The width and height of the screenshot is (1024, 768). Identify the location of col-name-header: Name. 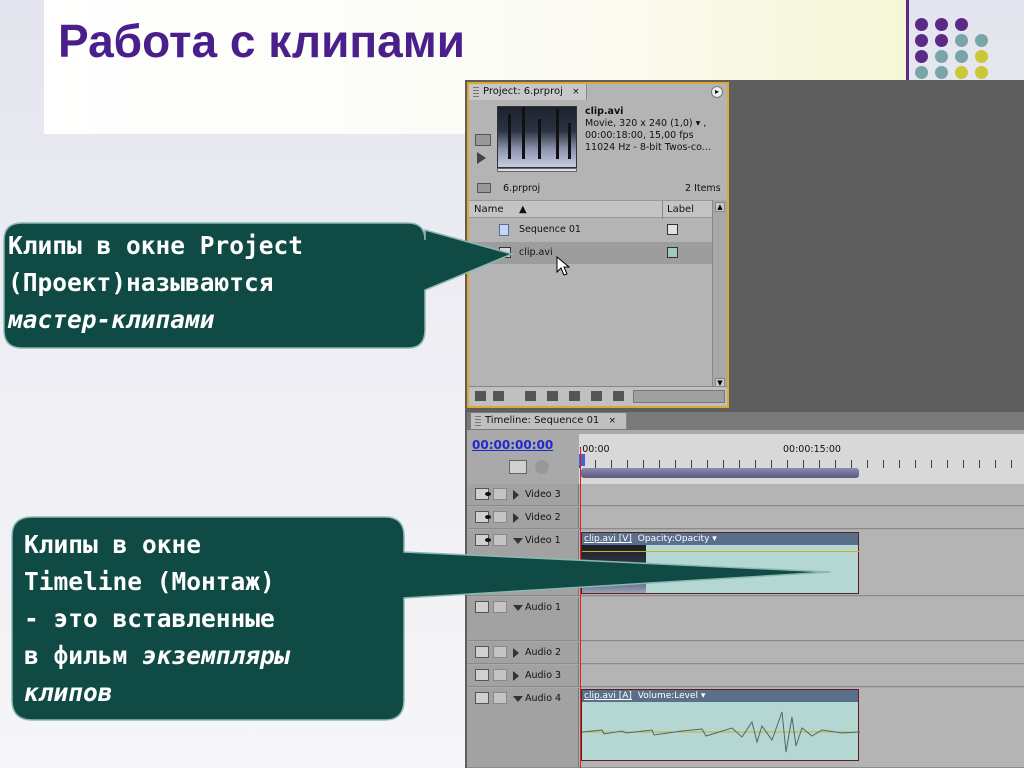
(489, 209).